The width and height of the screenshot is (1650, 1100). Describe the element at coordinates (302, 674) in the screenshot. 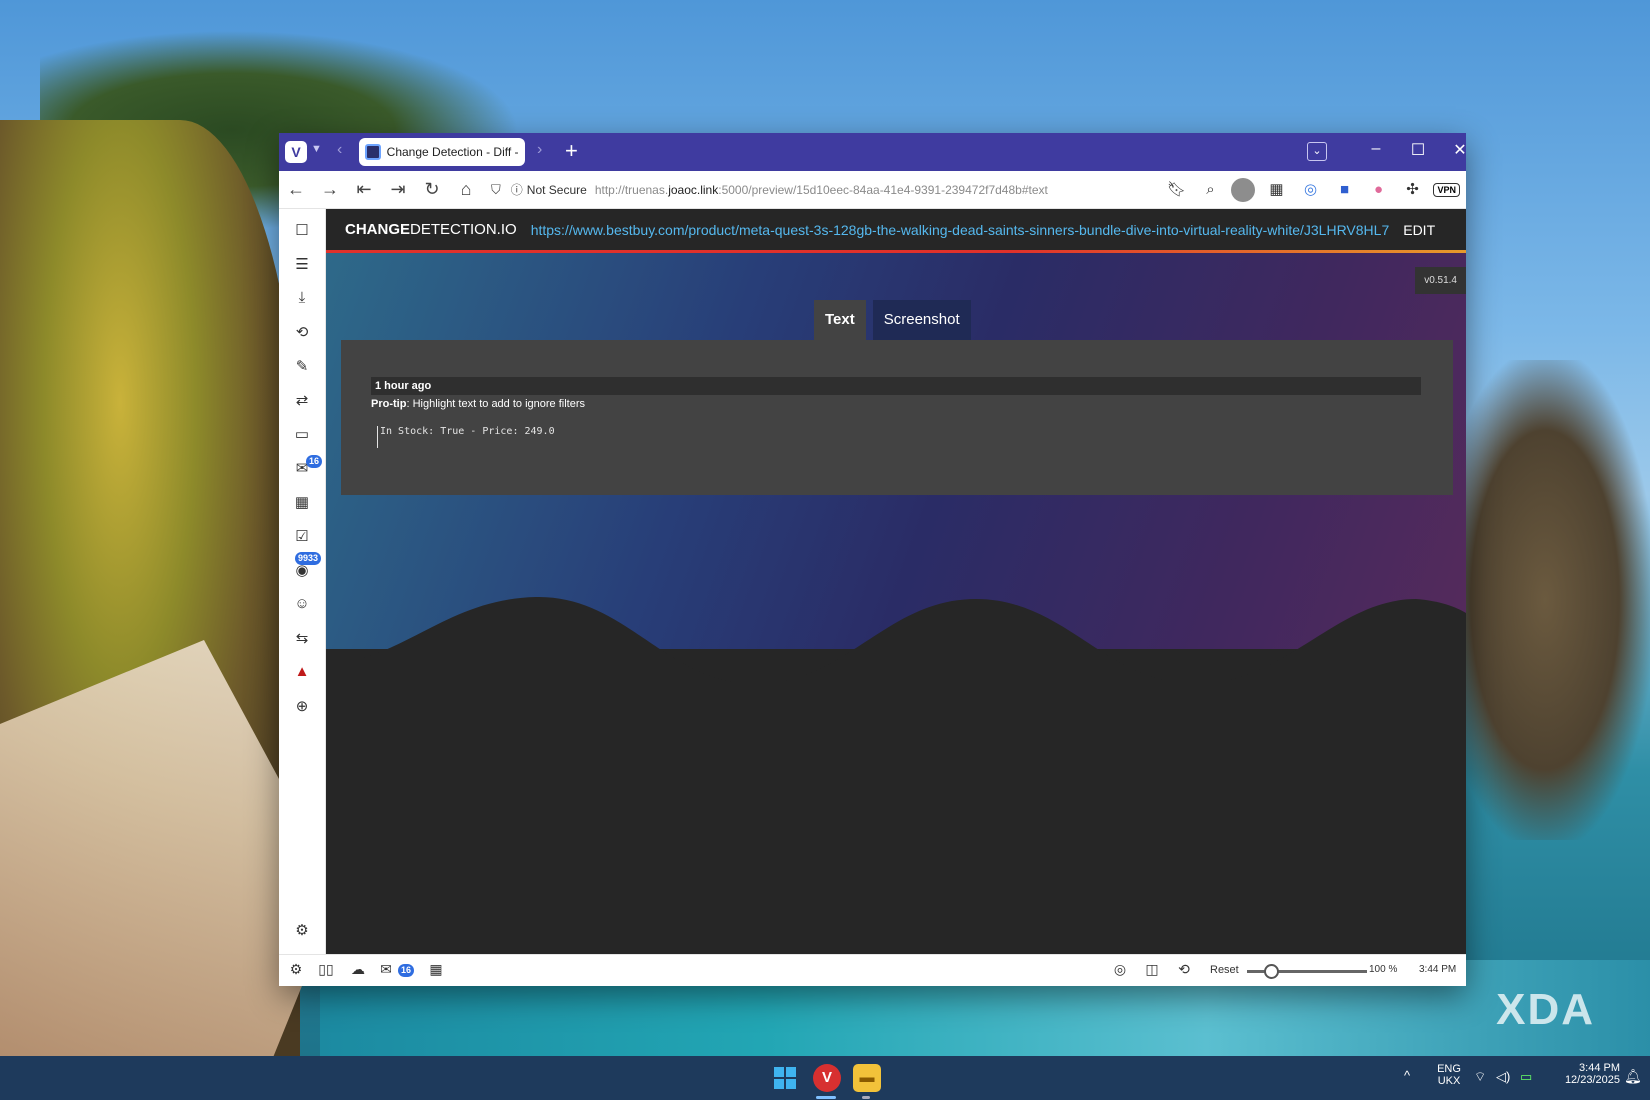

I see `web-panel-icon: ▲` at that location.